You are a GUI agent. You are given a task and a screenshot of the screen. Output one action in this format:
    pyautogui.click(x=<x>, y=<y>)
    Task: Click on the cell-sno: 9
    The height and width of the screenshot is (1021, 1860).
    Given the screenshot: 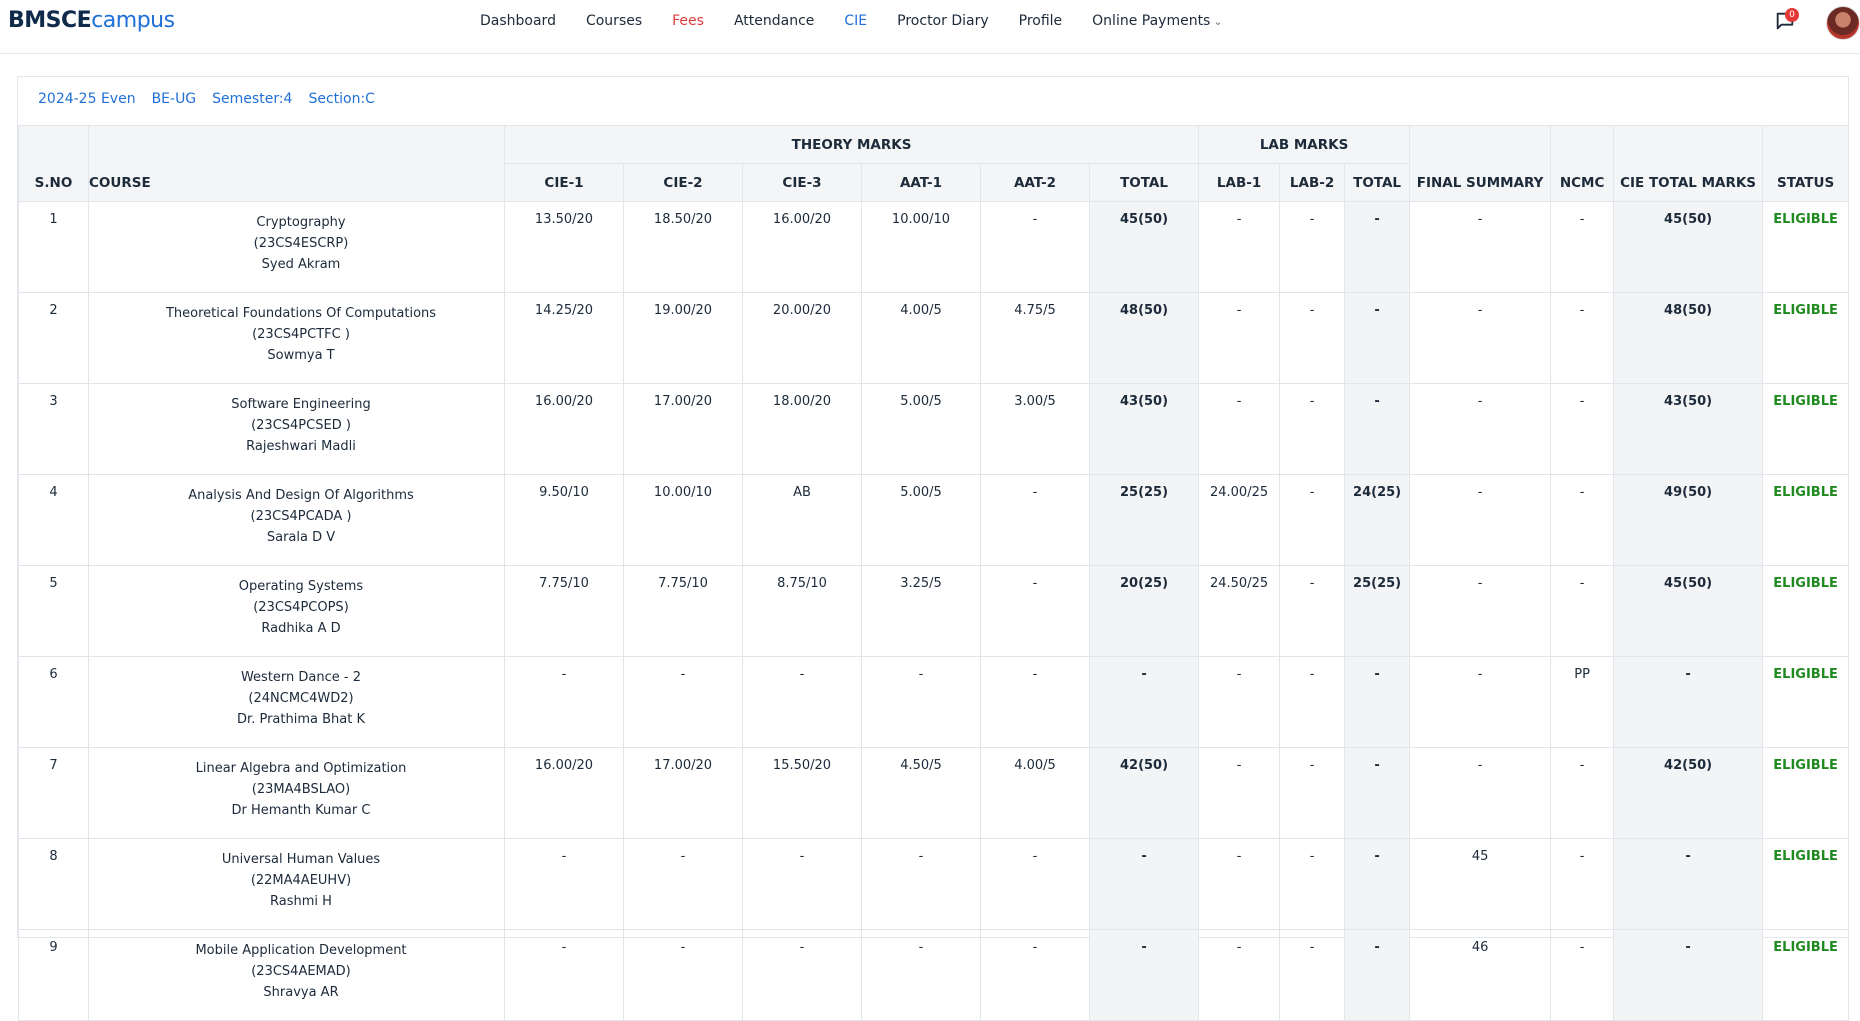 What is the action you would take?
    pyautogui.click(x=53, y=975)
    